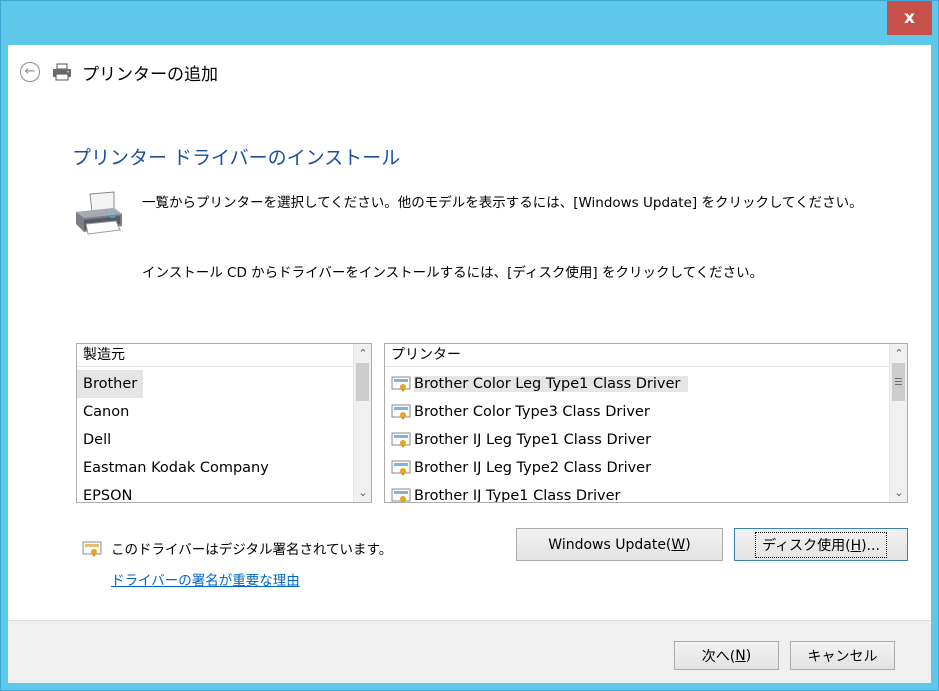 This screenshot has width=939, height=691. What do you see at coordinates (252, 550) in the screenshot?
I see `signed-driver-text: このドライバーはデジタル署名されています。` at bounding box center [252, 550].